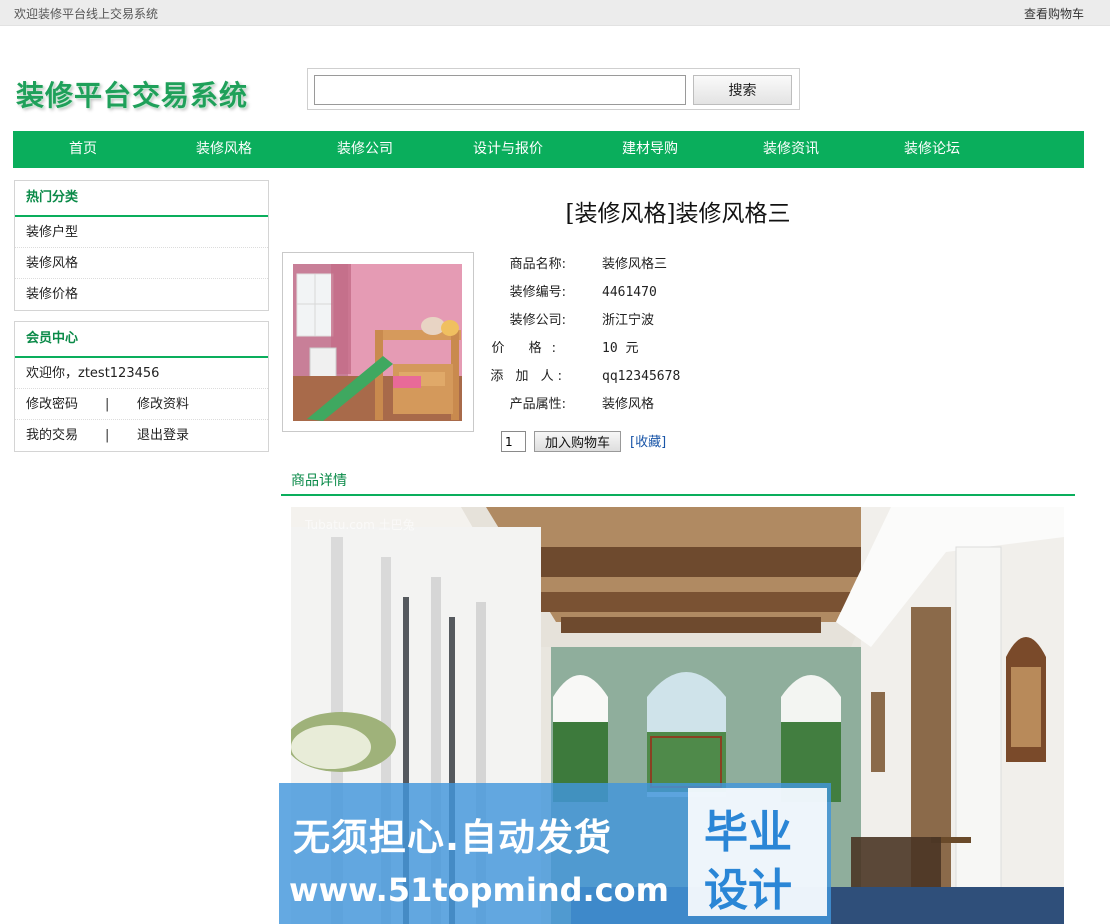 The image size is (1110, 924). Describe the element at coordinates (650, 149) in the screenshot. I see `nav-materials: 建材导购` at that location.